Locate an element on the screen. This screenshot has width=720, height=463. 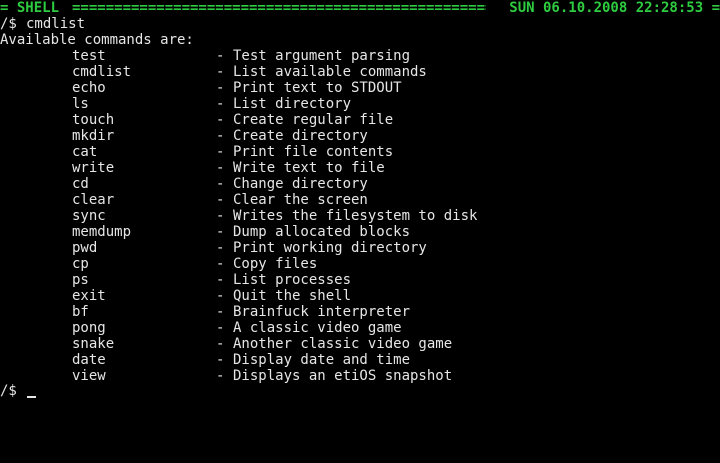
output-header: Available commands are: is located at coordinates (97, 40).